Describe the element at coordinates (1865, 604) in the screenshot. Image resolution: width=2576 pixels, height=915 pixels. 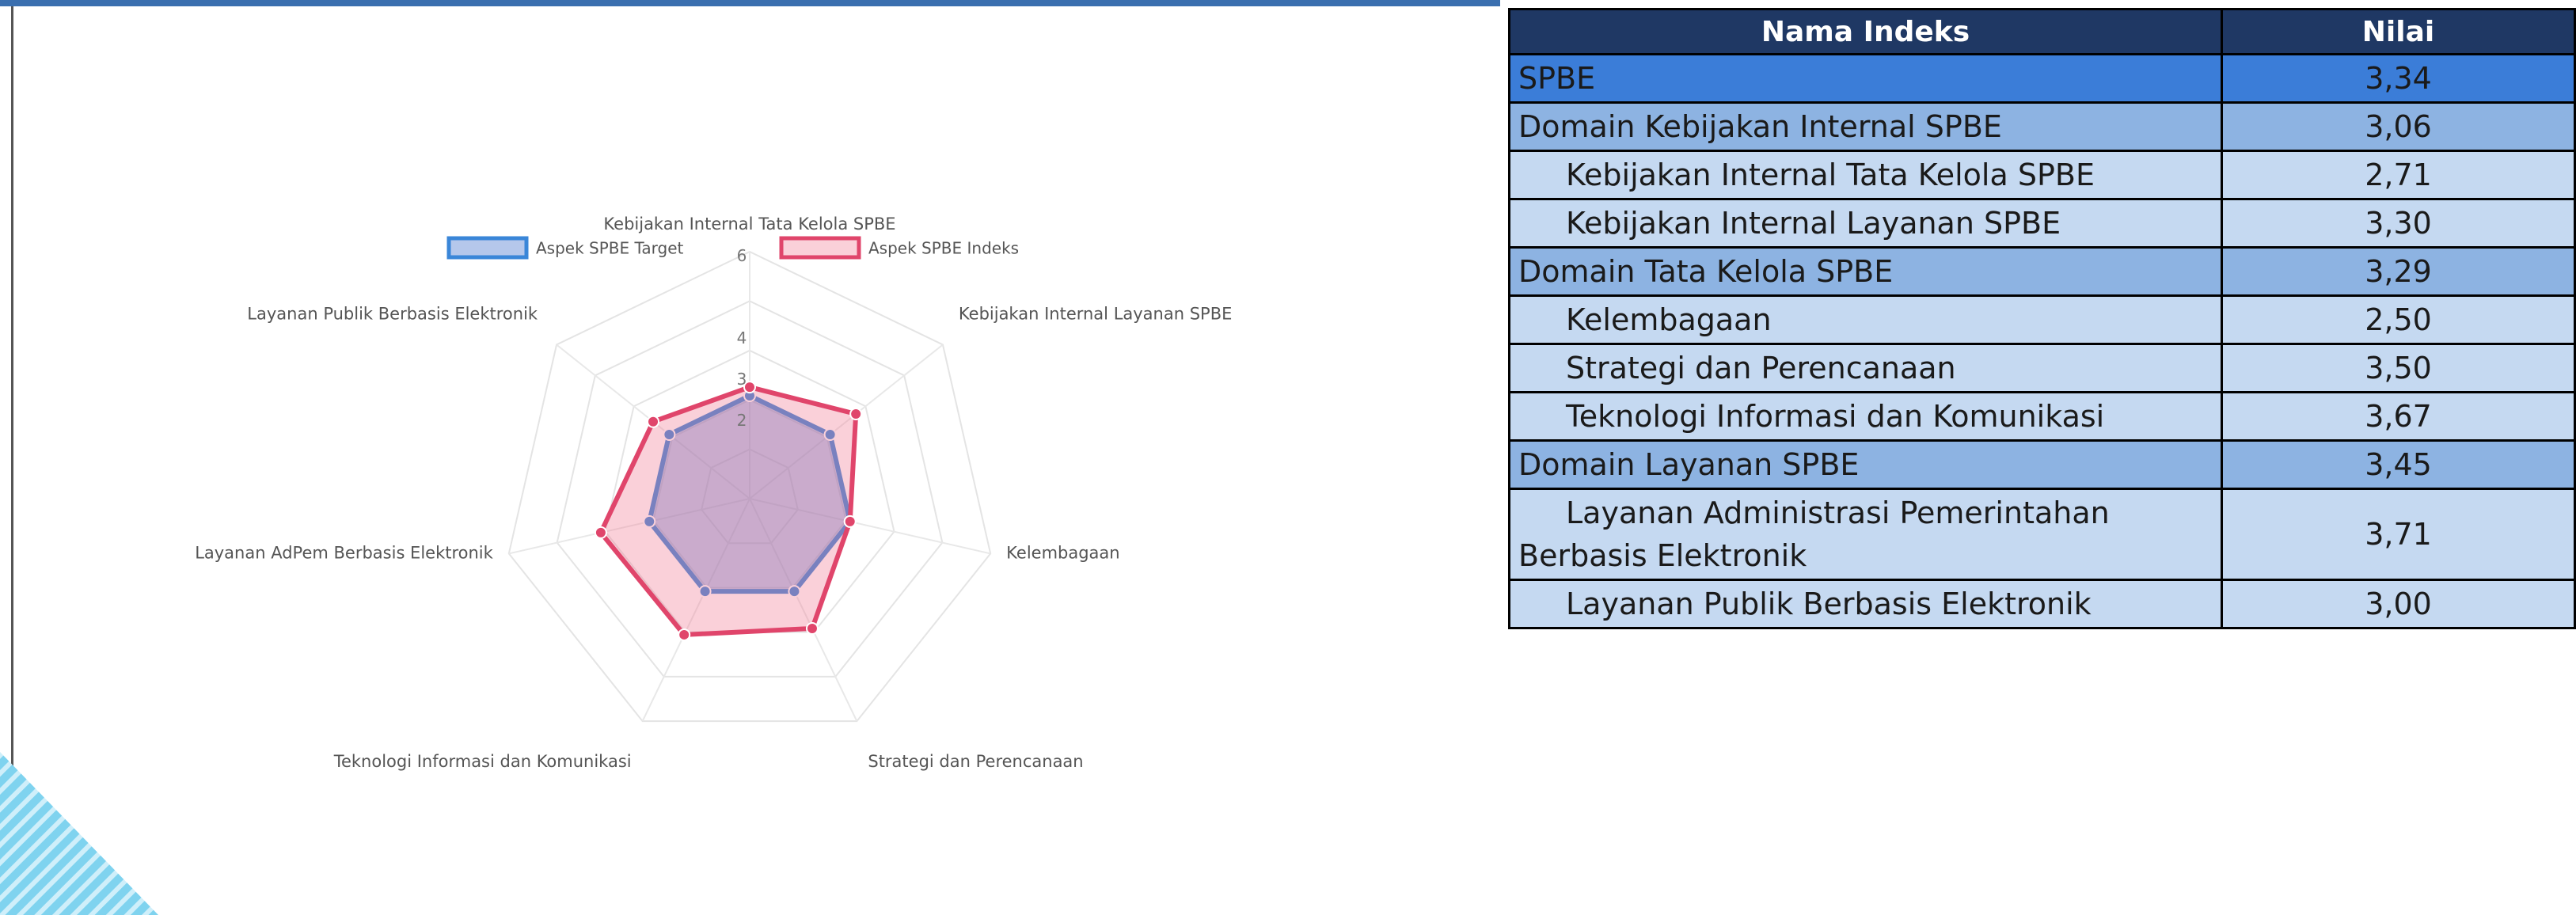
I see `index-name-cell: Layanan Publik Berbasis Elektronik` at that location.